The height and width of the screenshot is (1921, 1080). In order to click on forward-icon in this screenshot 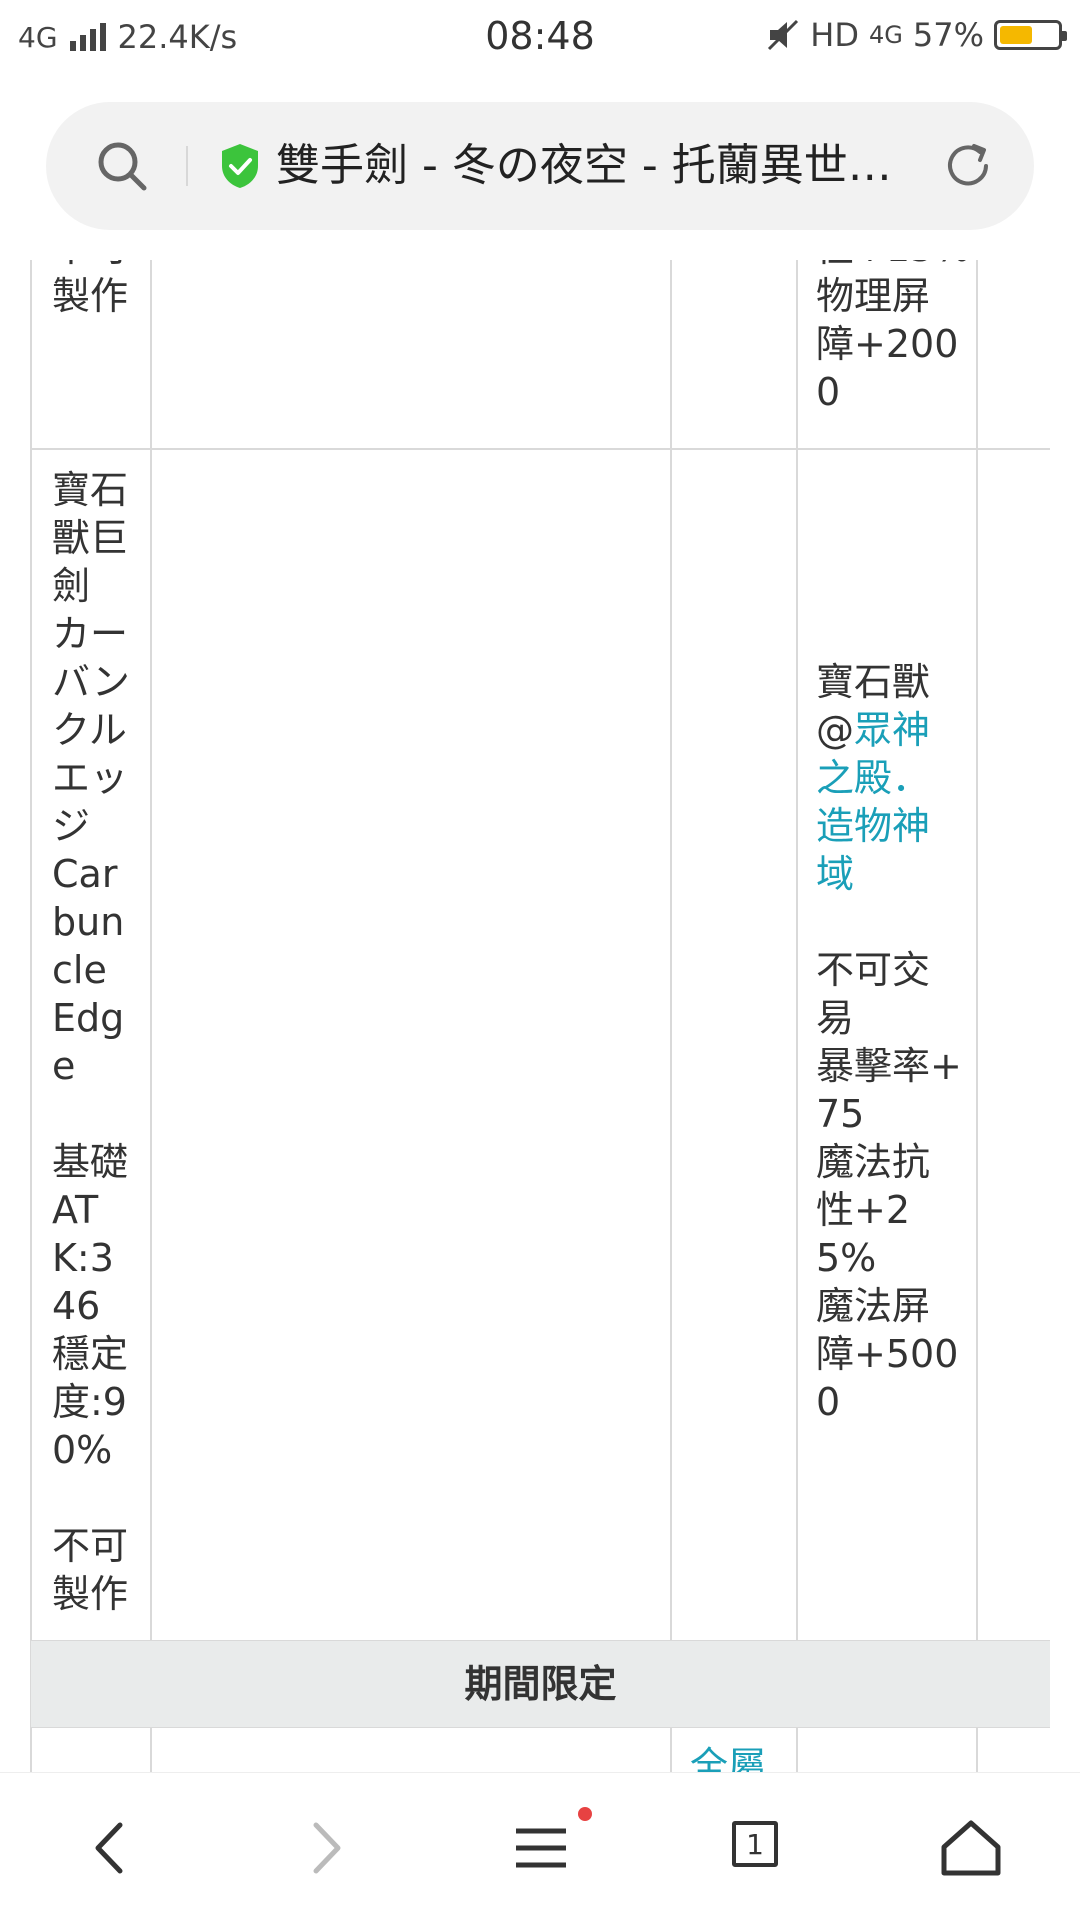, I will do `click(325, 1848)`.